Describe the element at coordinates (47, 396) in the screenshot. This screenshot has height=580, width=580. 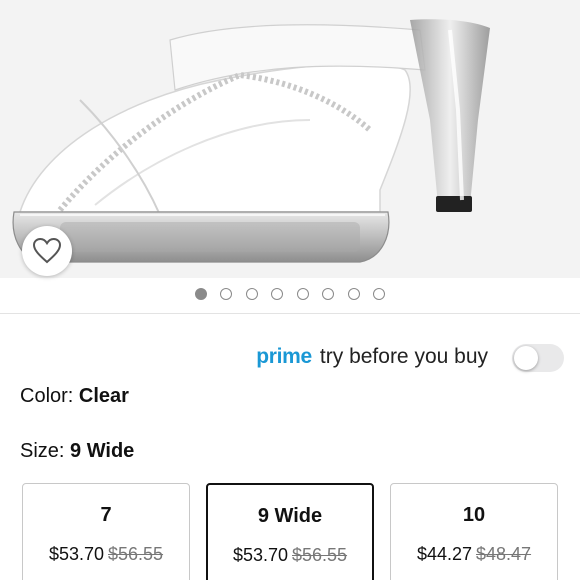
I see `color-label: Color:` at that location.